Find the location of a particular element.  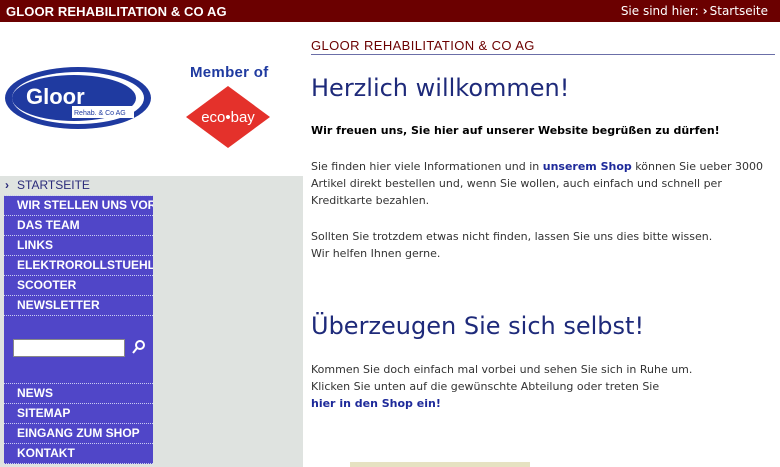

nav-item-label: LINKS is located at coordinates (35, 245).